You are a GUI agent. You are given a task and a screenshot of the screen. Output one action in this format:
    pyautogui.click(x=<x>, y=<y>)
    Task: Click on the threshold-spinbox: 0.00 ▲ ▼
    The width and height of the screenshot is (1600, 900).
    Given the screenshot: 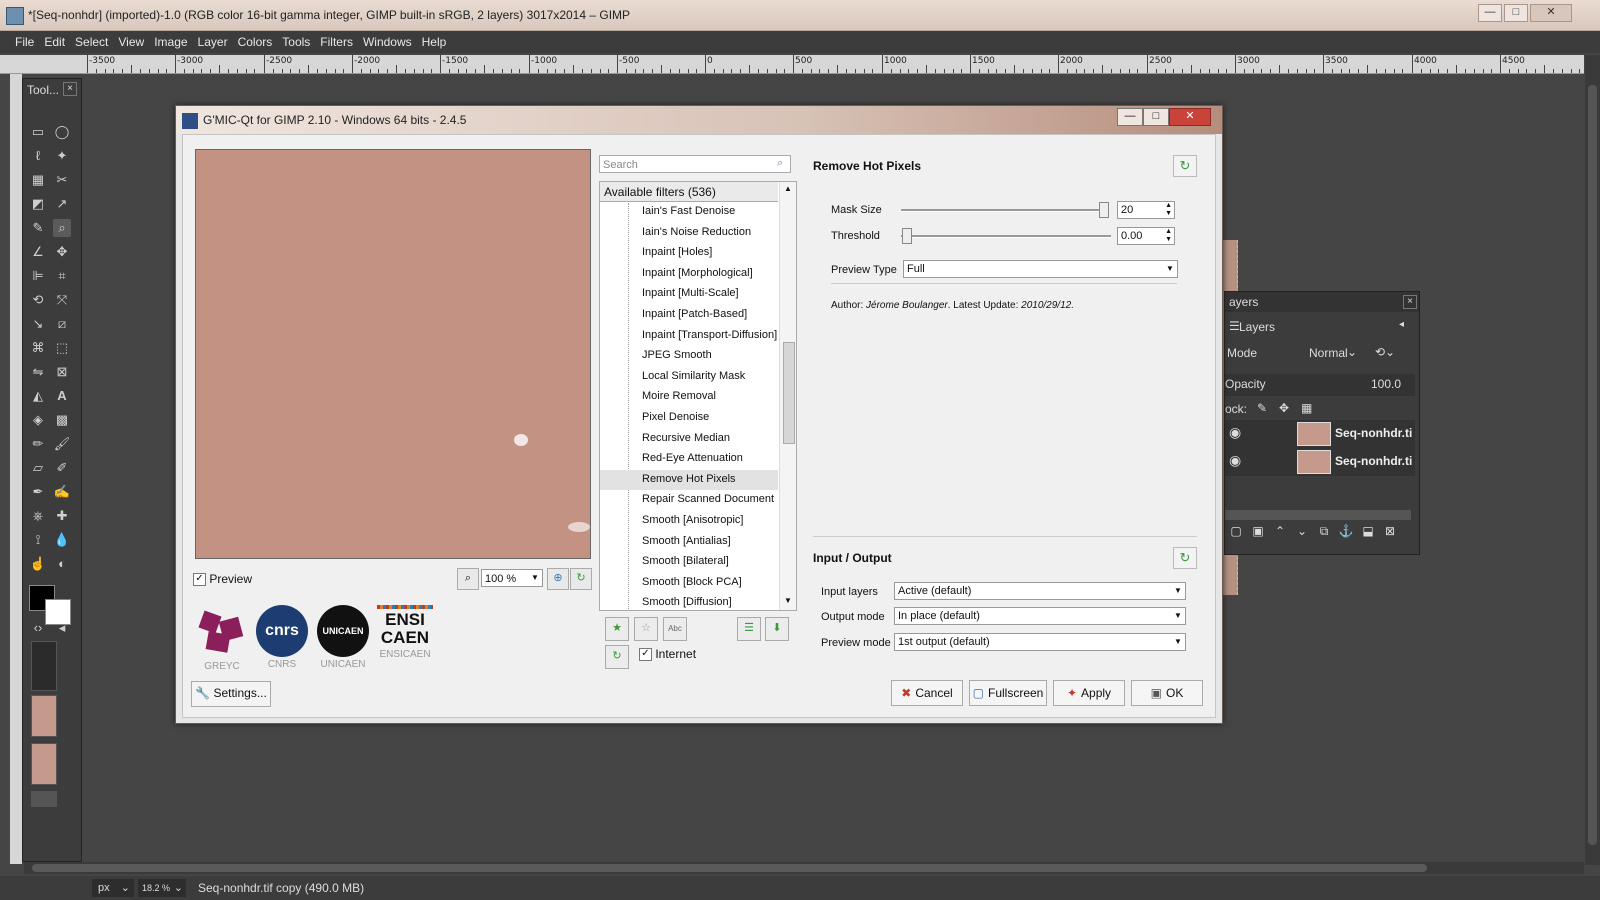 What is the action you would take?
    pyautogui.click(x=1146, y=236)
    